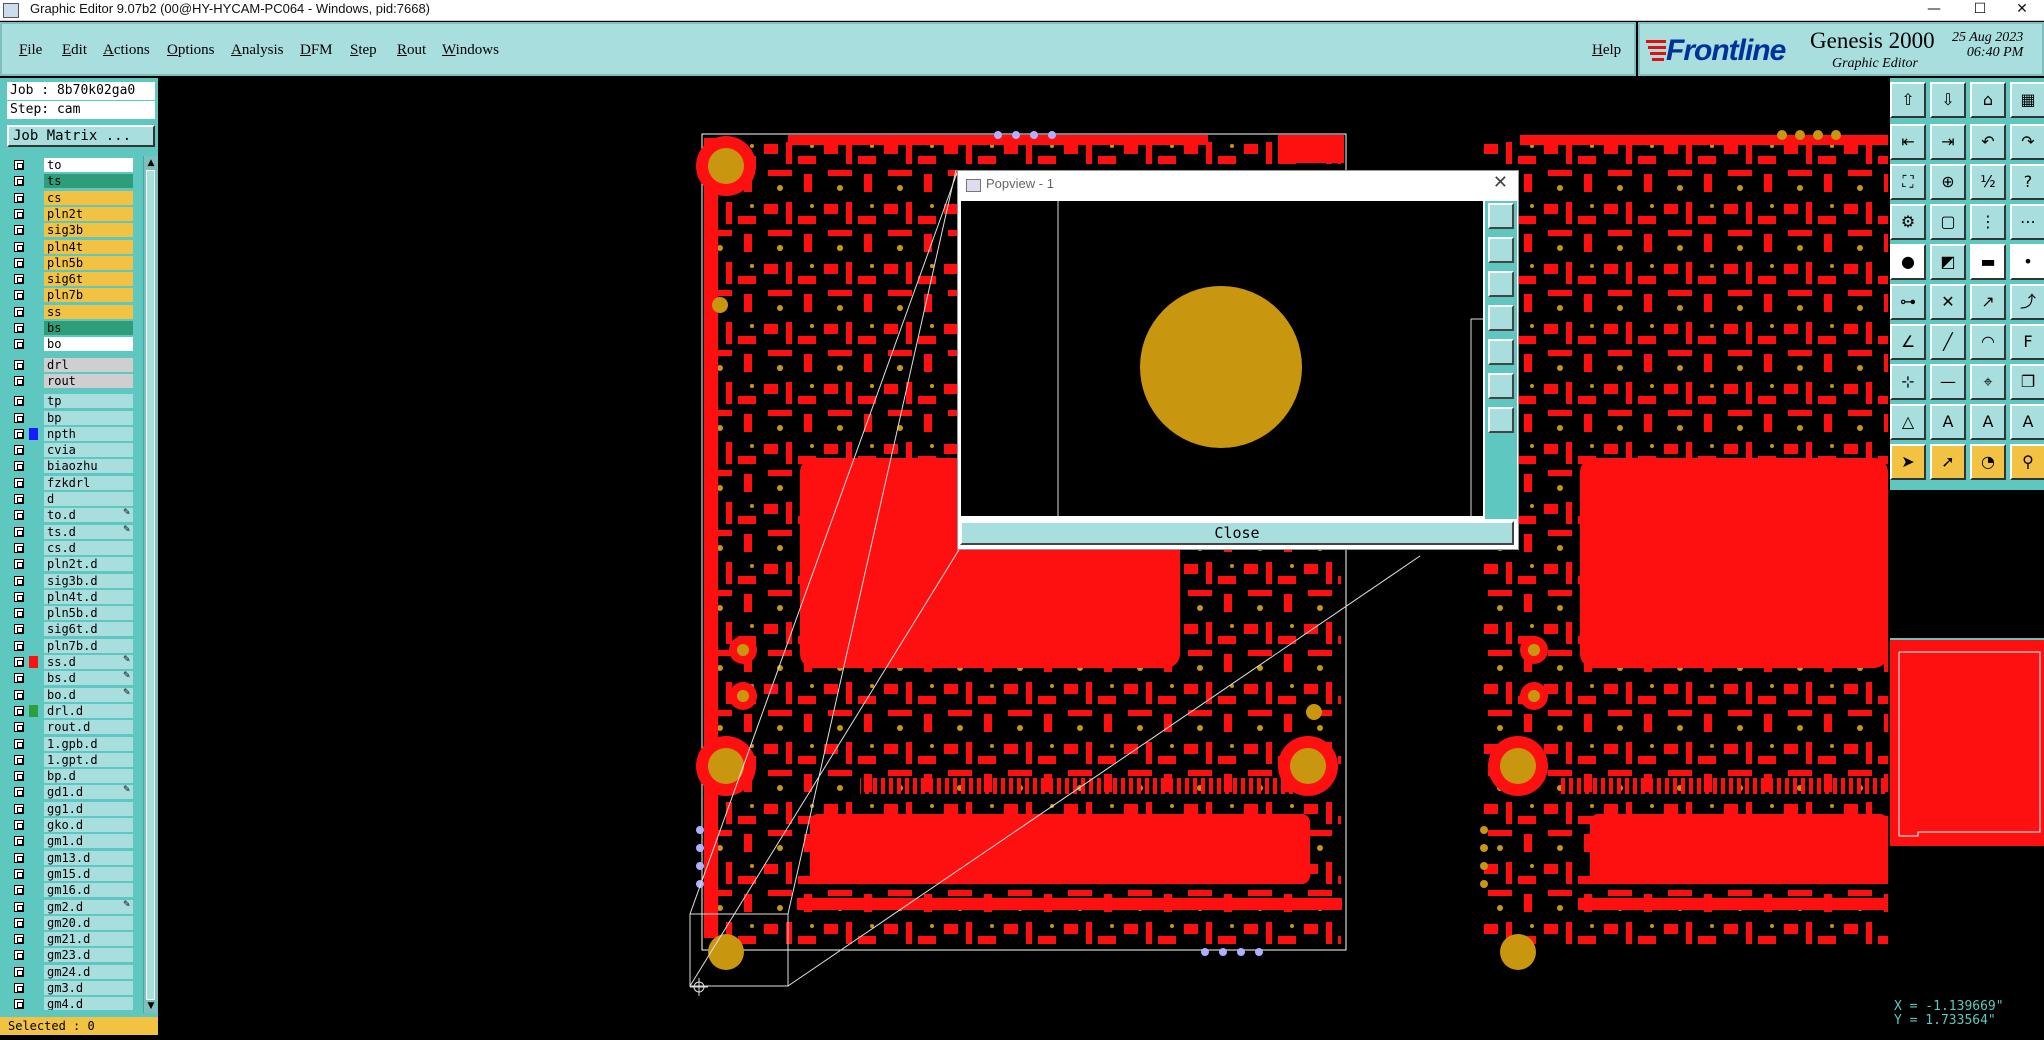 The height and width of the screenshot is (1040, 2044). I want to click on menu-step: Step, so click(363, 50).